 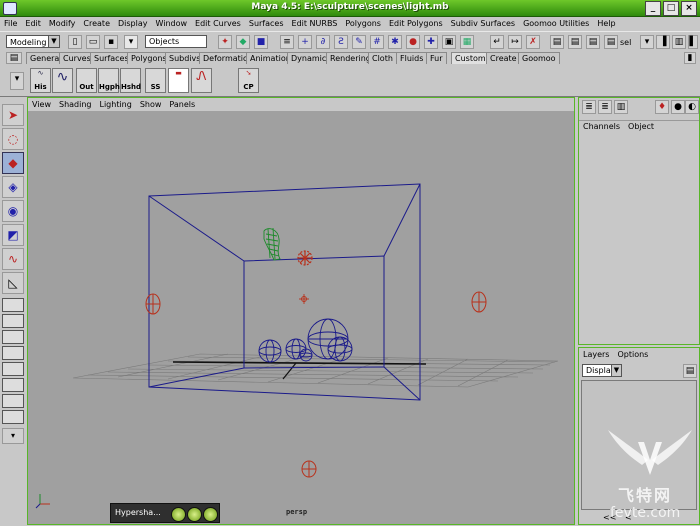 What do you see at coordinates (93, 42) in the screenshot?
I see `open-scene-icon: ▭` at bounding box center [93, 42].